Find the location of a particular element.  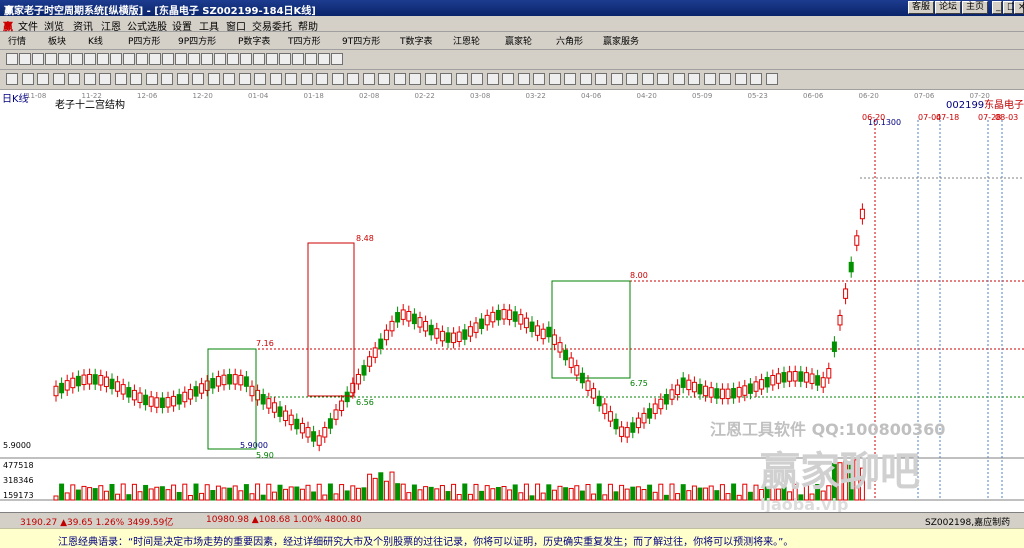

menu-tools: 工具 is located at coordinates (209, 25).